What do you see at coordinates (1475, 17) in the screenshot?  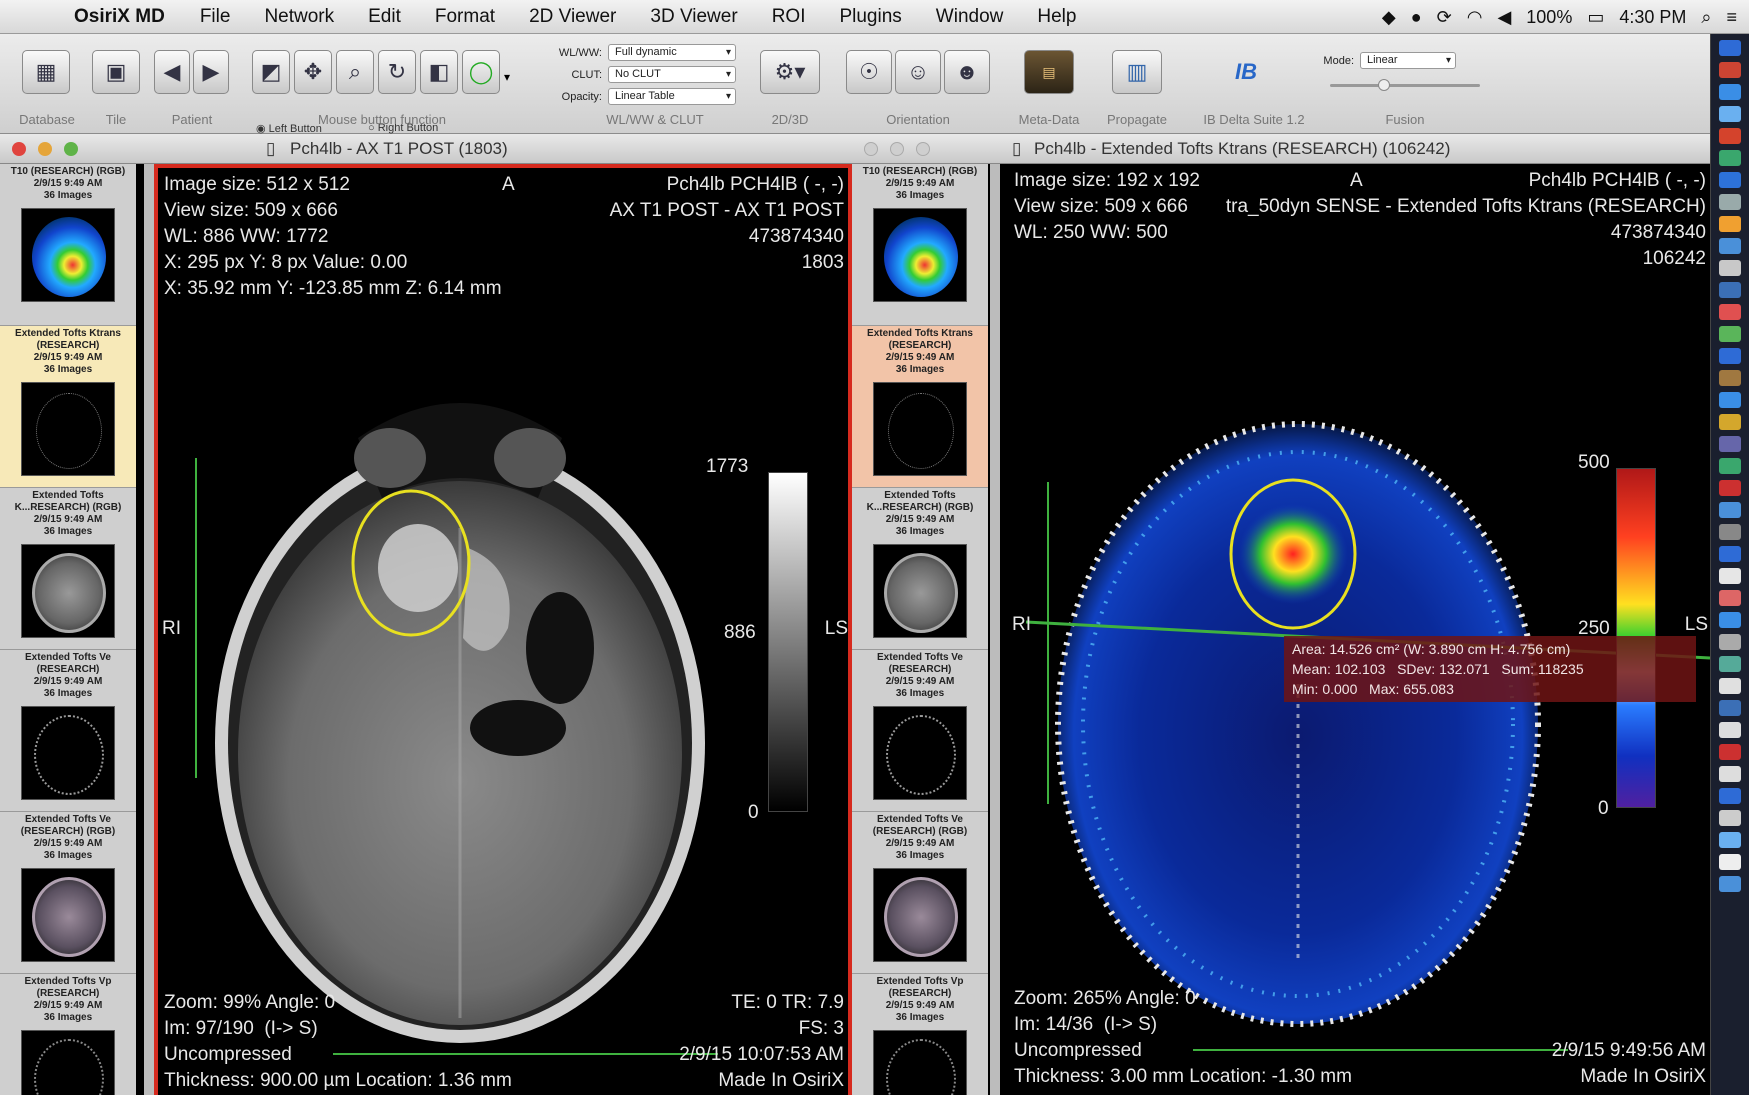 I see `wifi-icon: ◠` at bounding box center [1475, 17].